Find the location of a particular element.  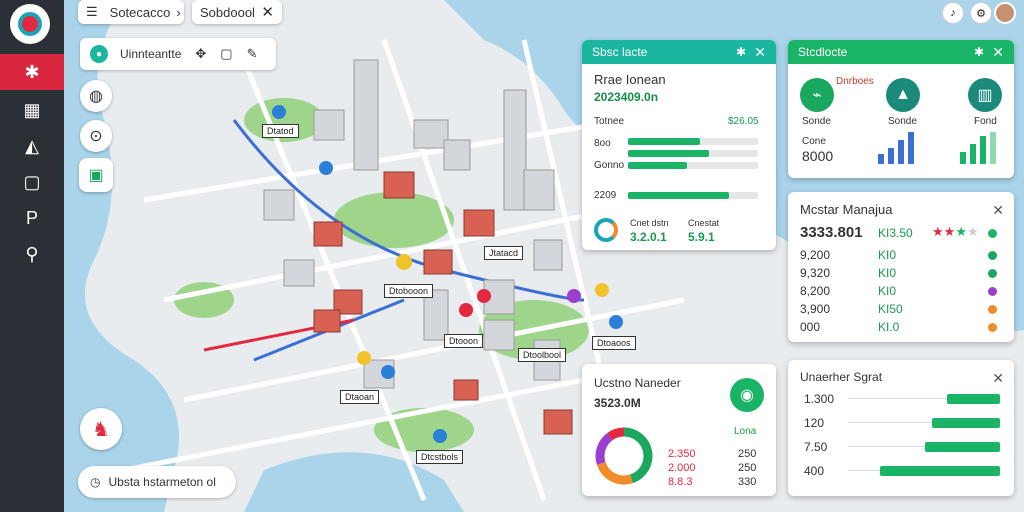

square-tool-icon: ▢ is located at coordinates (226, 54).